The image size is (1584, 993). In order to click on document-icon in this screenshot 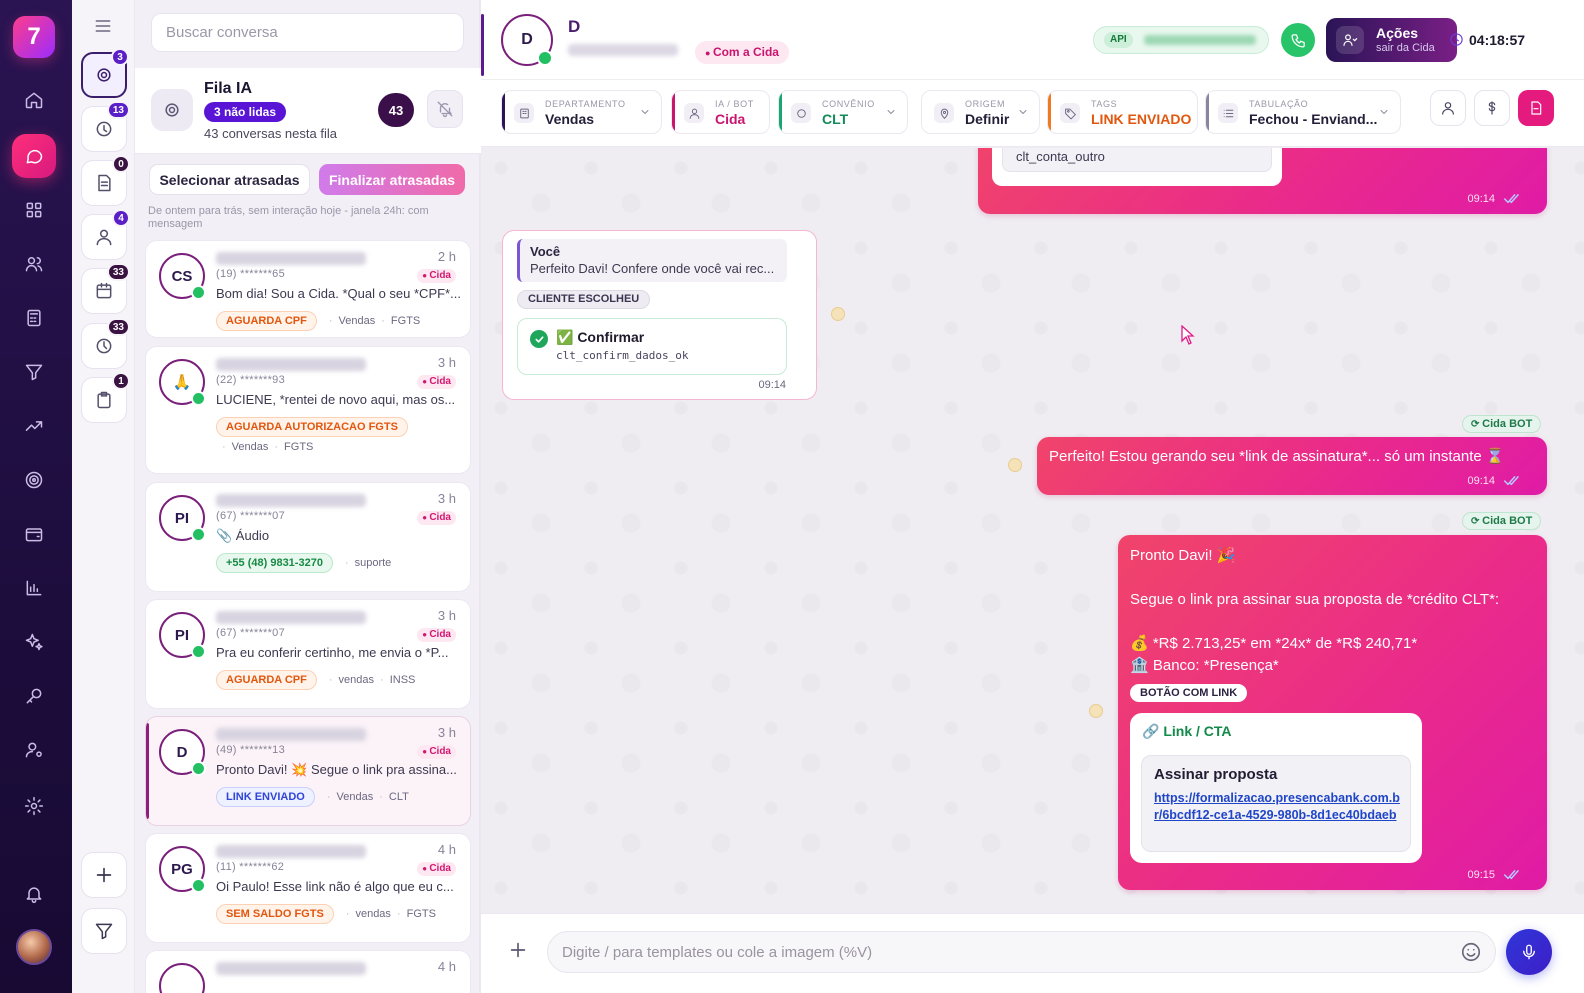, I will do `click(104, 183)`.